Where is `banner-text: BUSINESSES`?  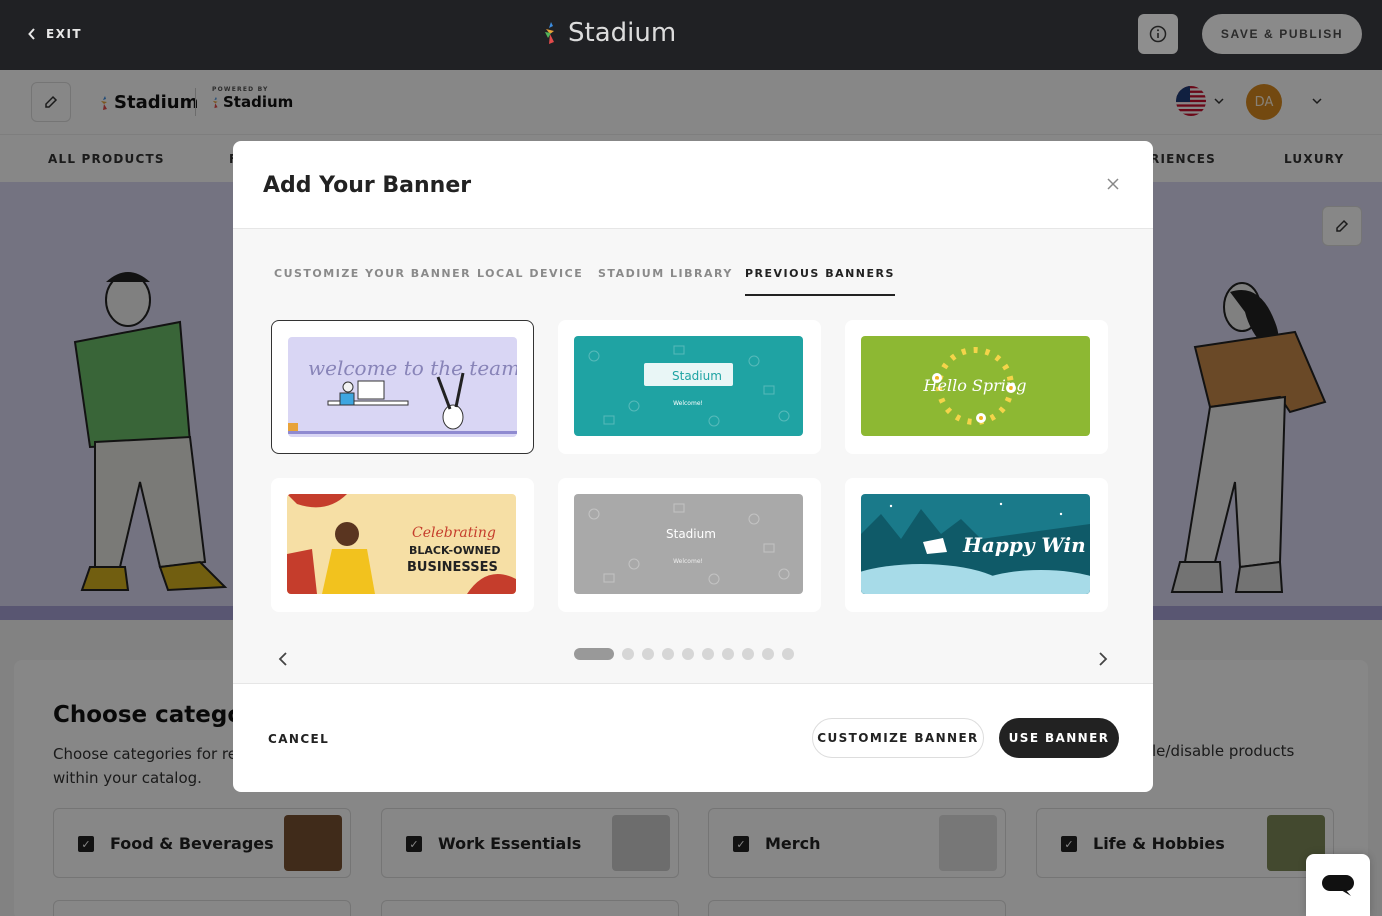
banner-text: BUSINESSES is located at coordinates (452, 567).